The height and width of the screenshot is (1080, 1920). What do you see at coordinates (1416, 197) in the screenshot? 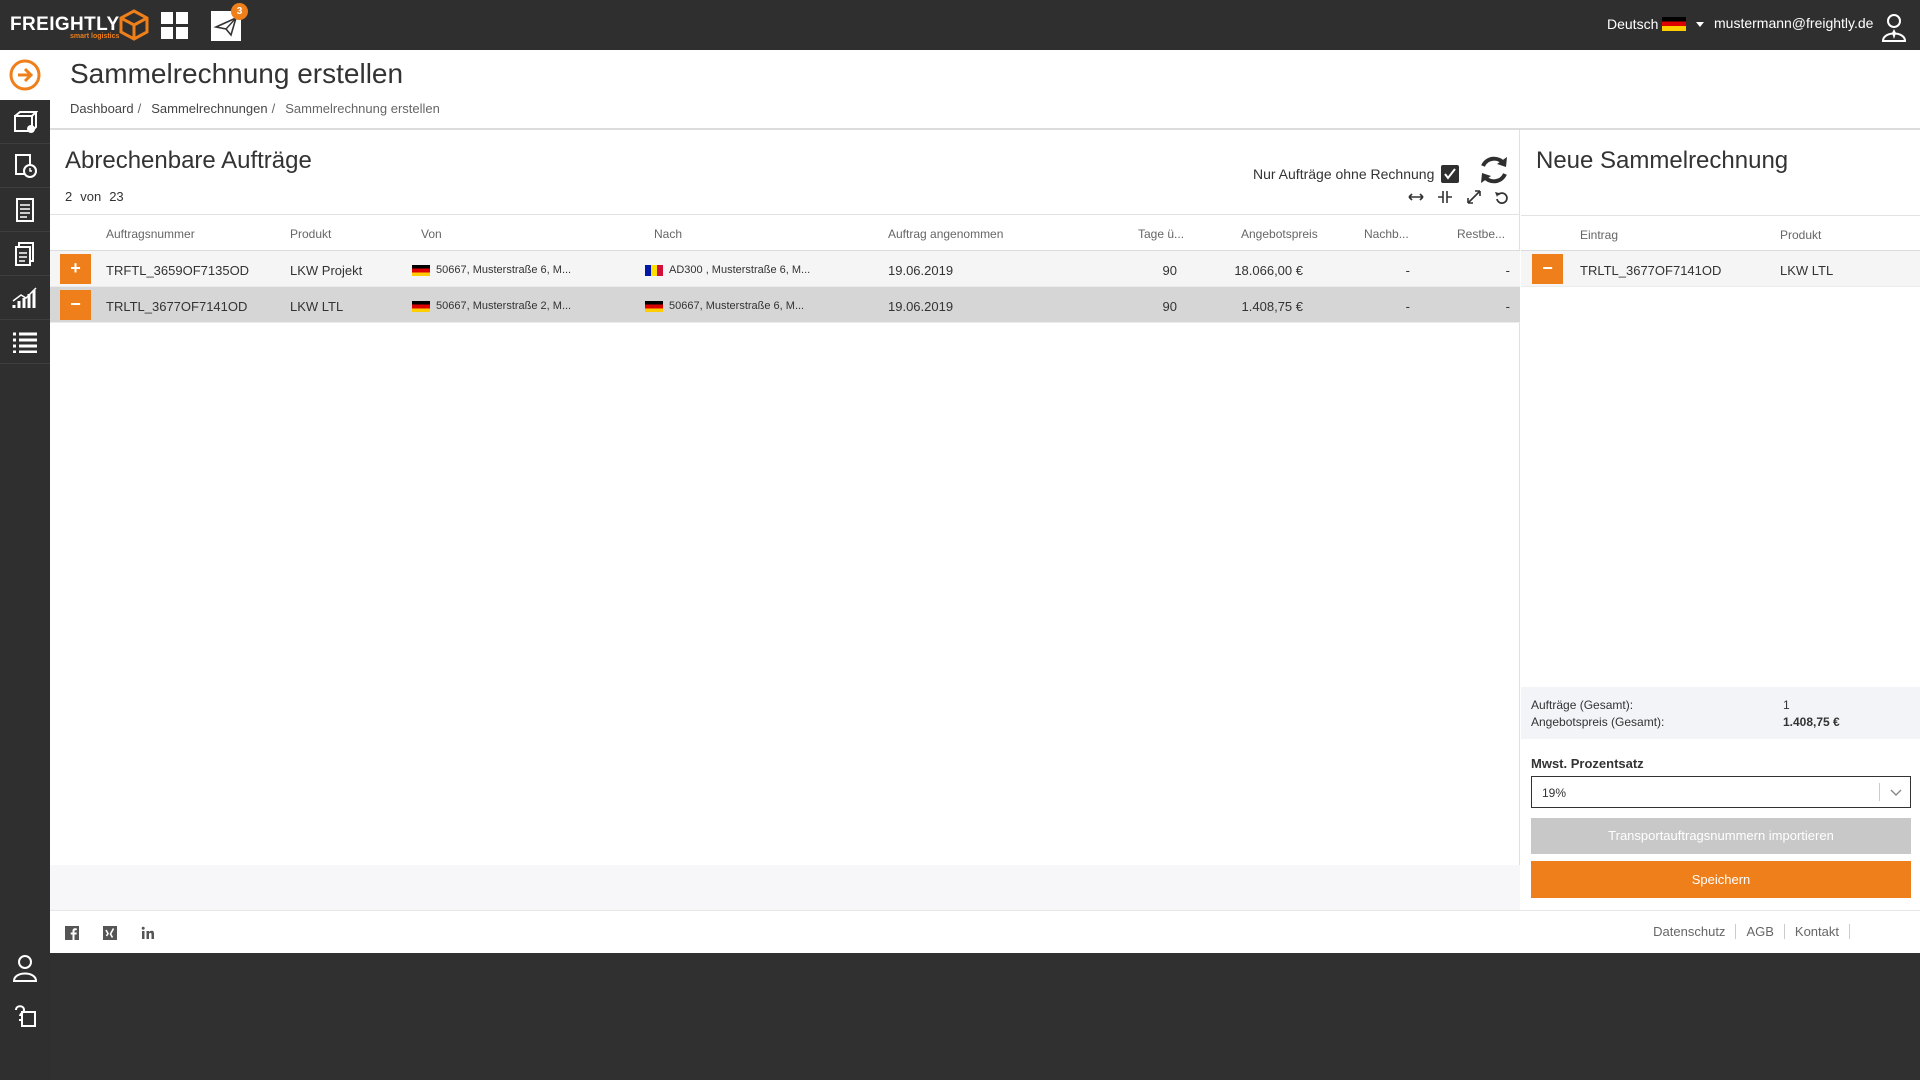
I see `horizontal-resize-icon` at bounding box center [1416, 197].